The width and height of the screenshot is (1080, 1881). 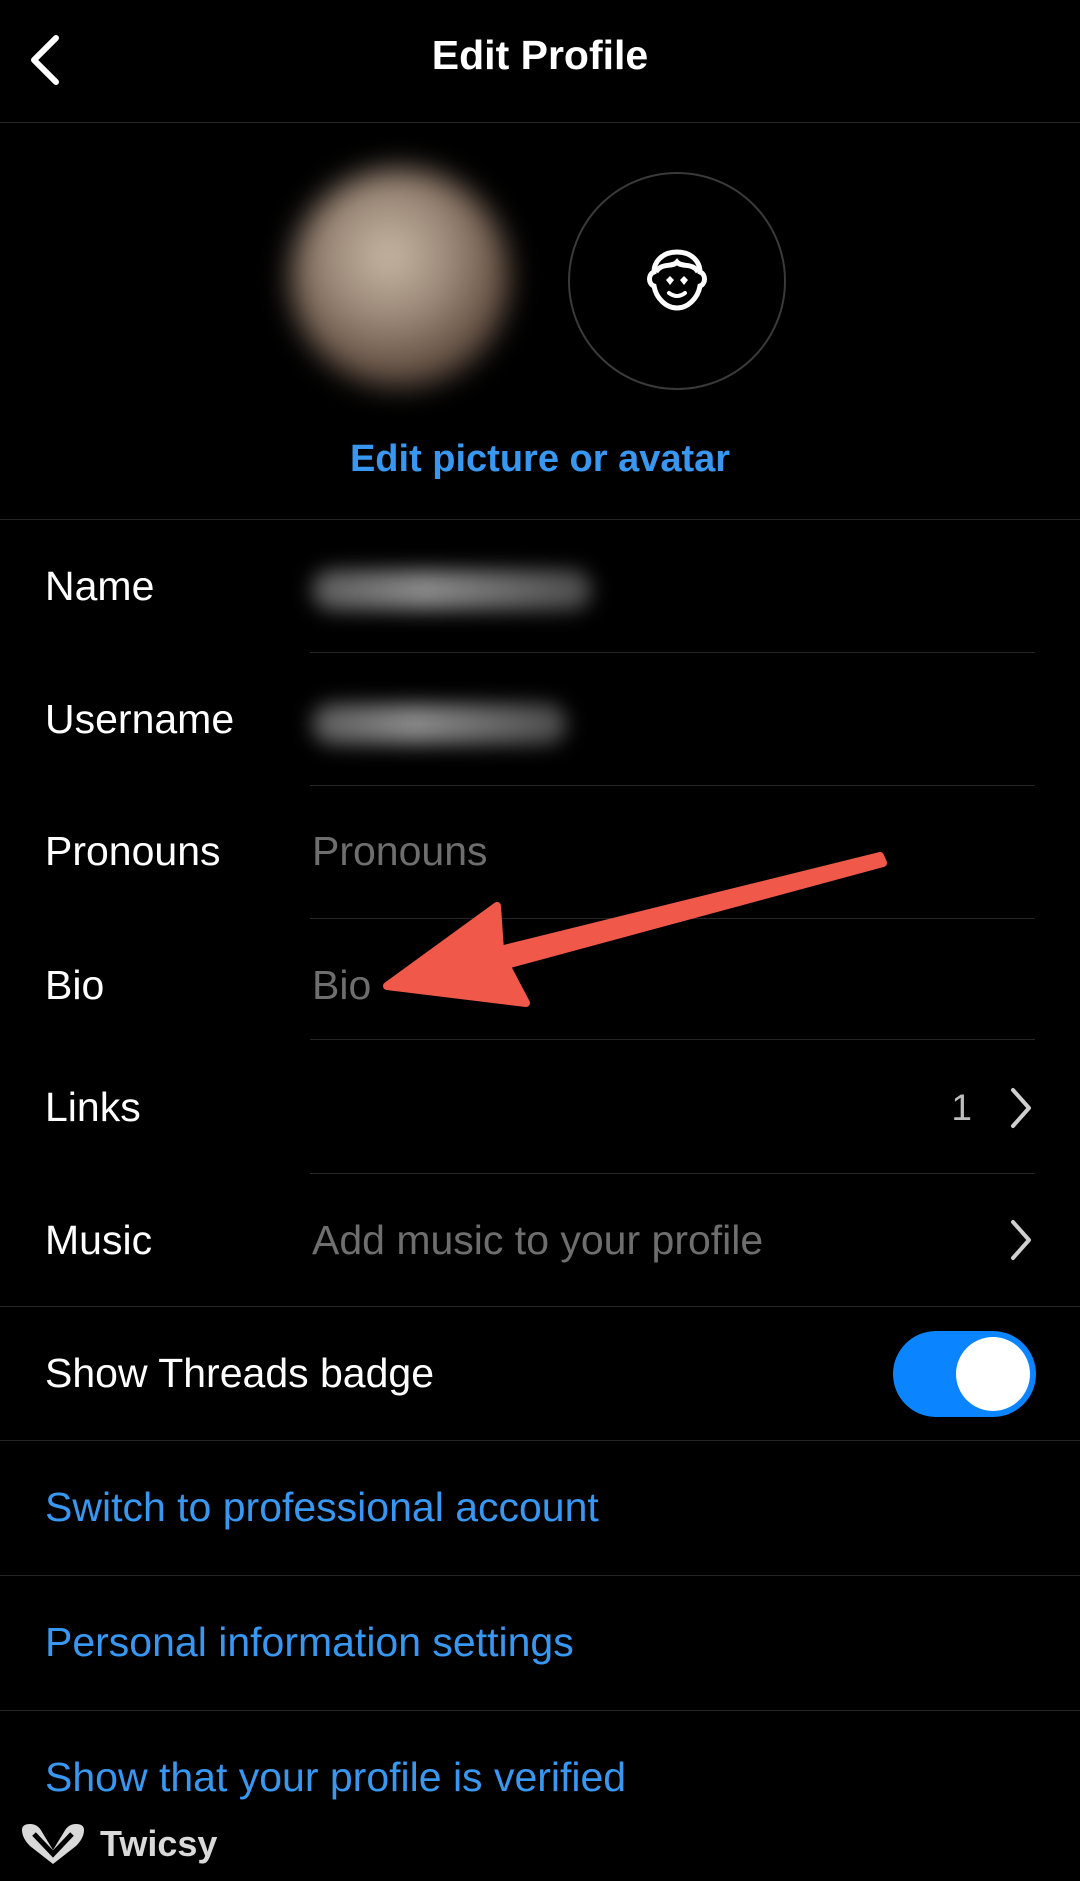 What do you see at coordinates (240, 1373) in the screenshot?
I see `threads-badge-label: Show Threads badge` at bounding box center [240, 1373].